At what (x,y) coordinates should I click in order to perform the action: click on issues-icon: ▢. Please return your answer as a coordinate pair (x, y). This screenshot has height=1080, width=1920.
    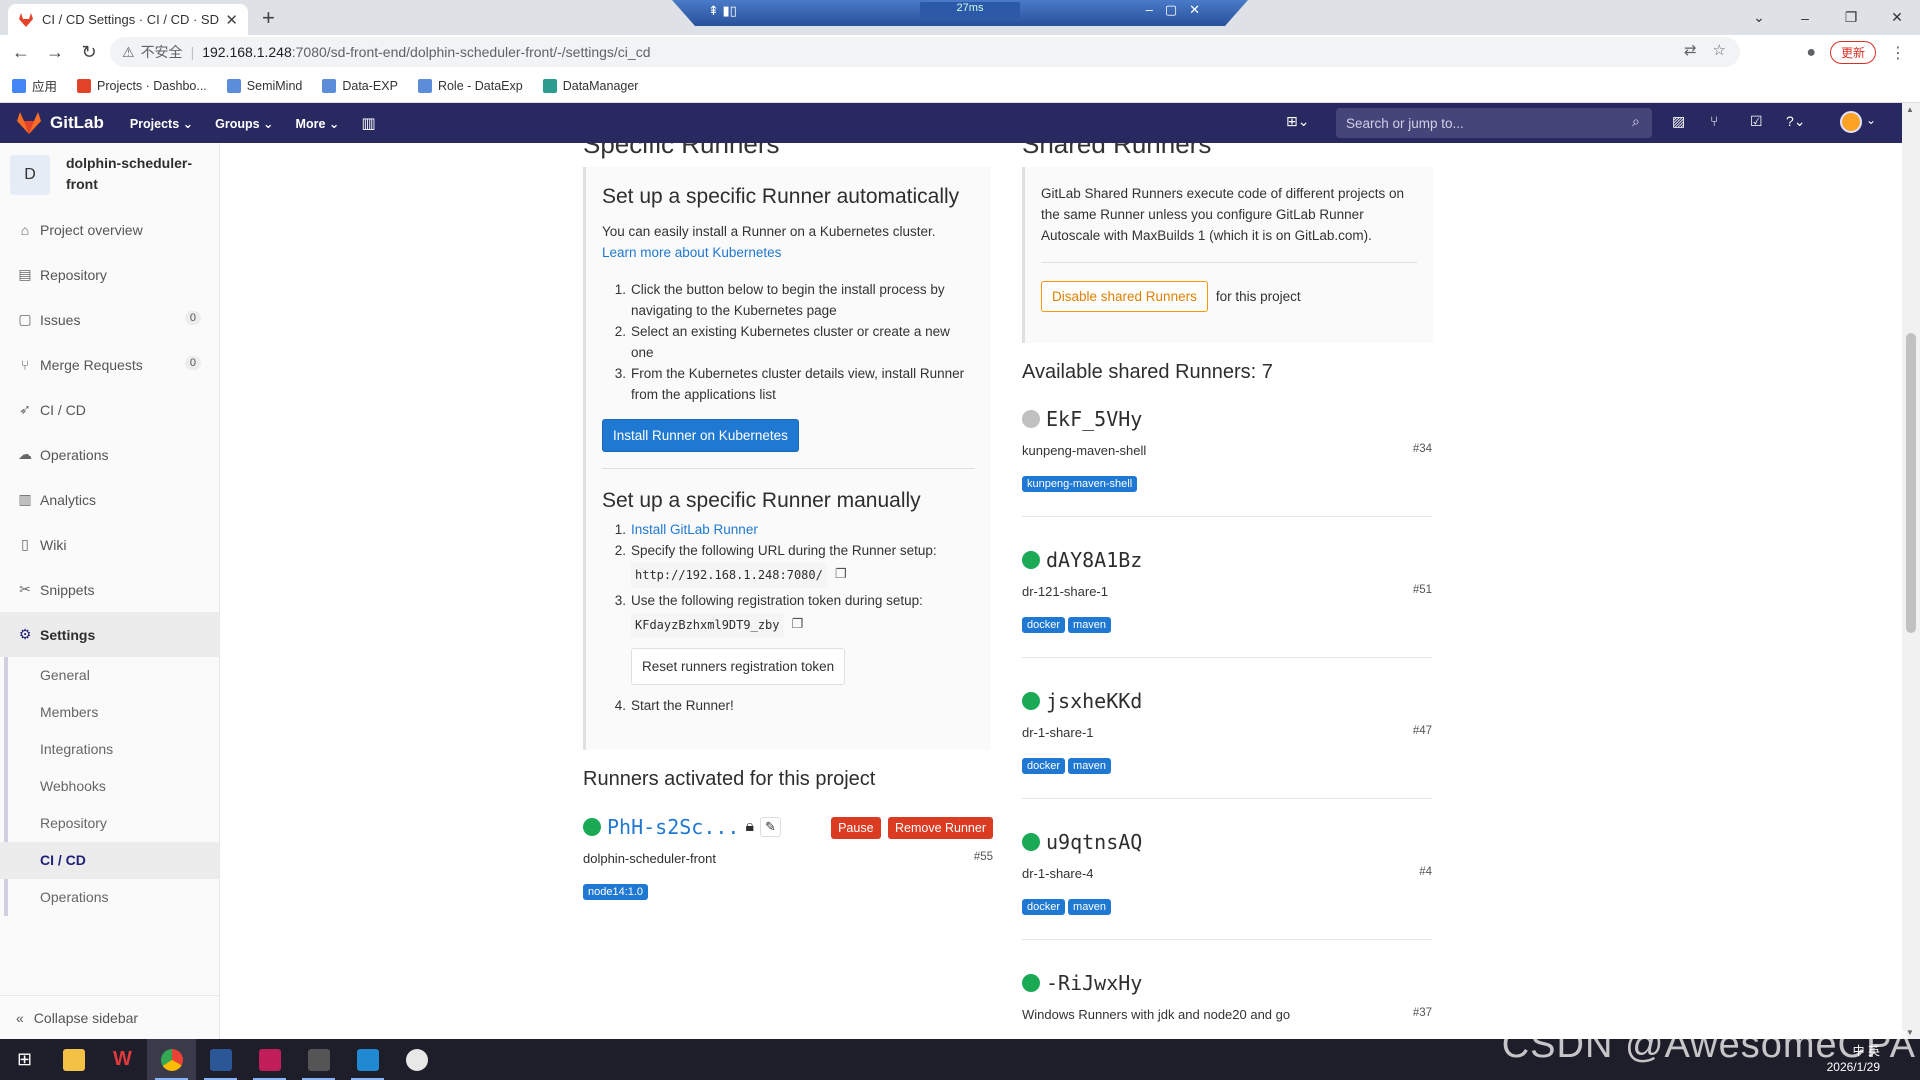
    Looking at the image, I should click on (25, 319).